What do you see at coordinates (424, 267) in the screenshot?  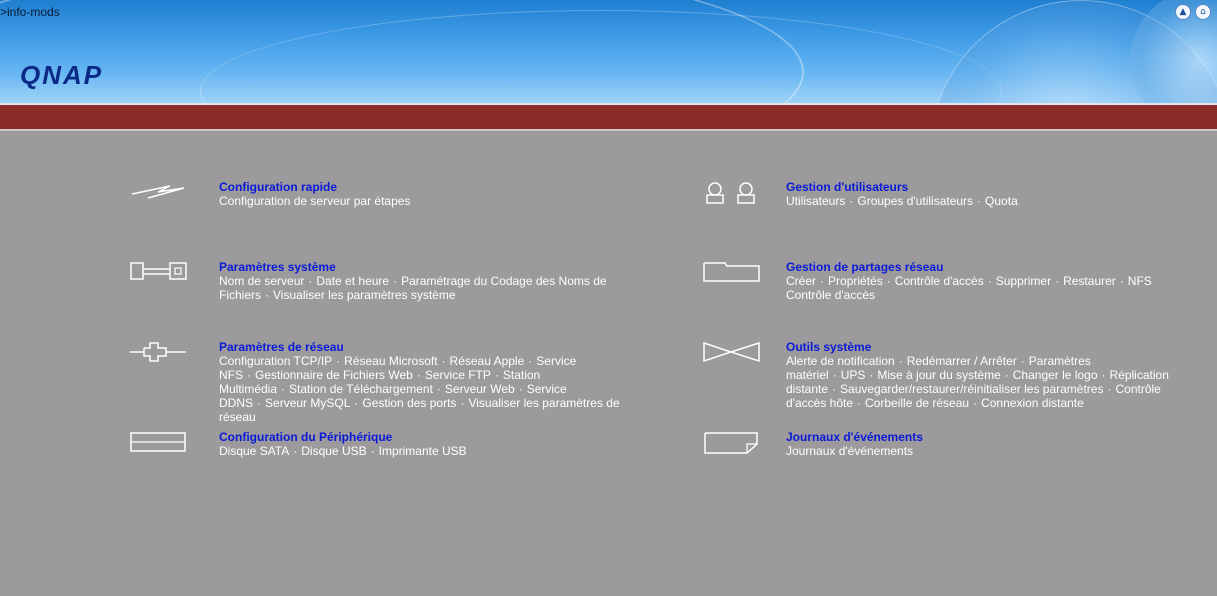 I see `link-system-settings: Paramètres système` at bounding box center [424, 267].